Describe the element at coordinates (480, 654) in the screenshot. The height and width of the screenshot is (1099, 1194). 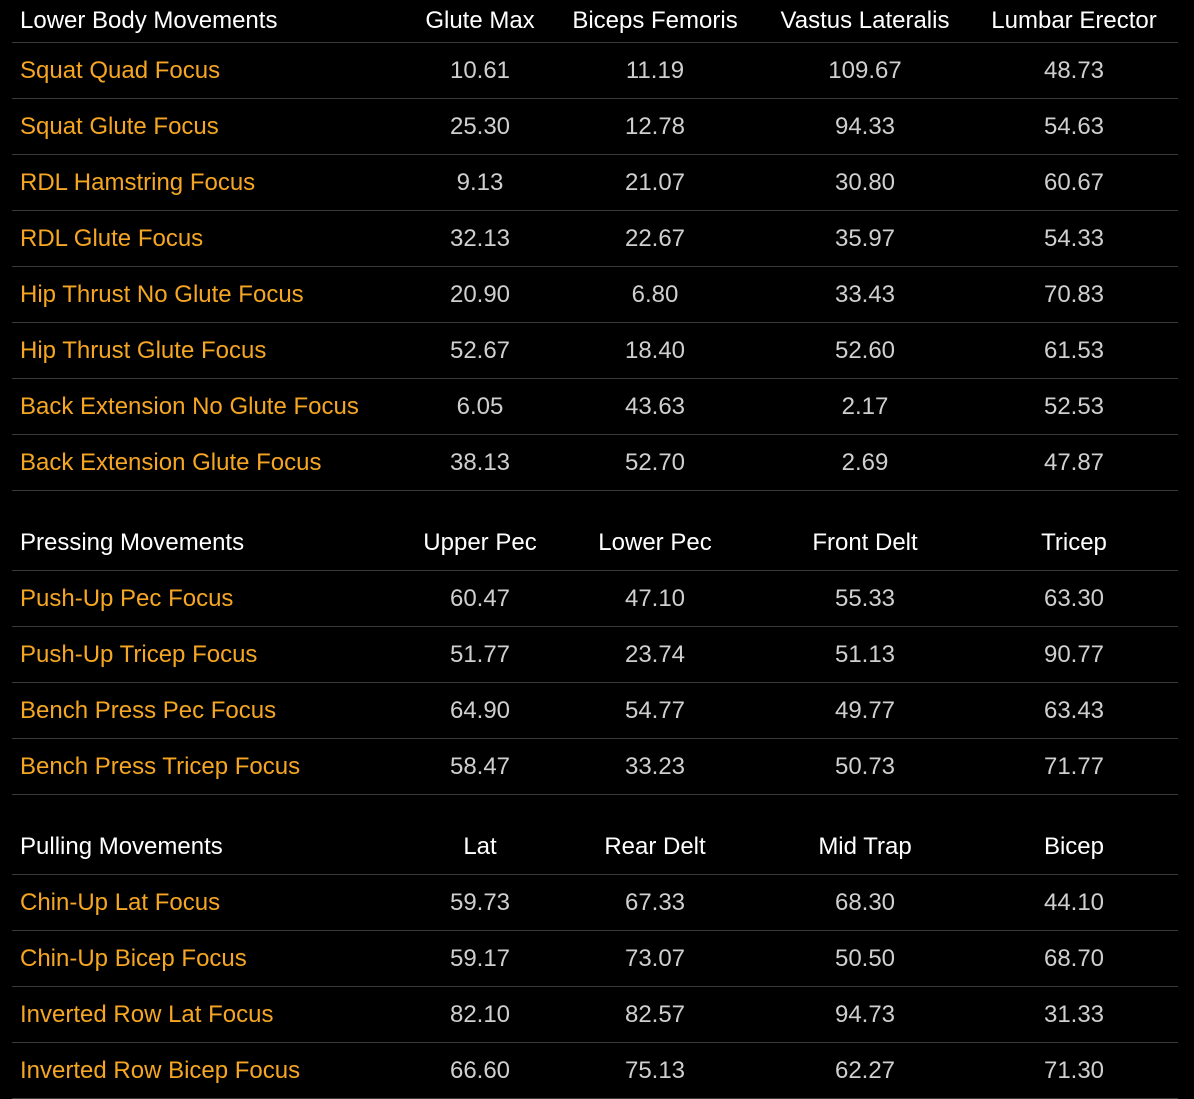
I see `value-cell: 51.77` at that location.